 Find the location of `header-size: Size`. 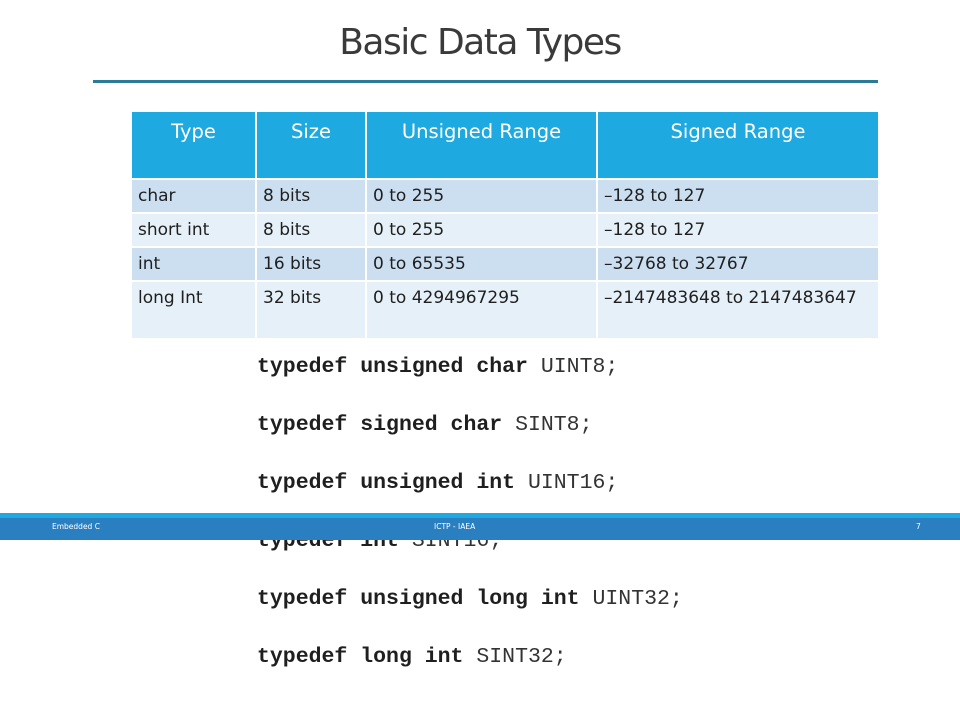

header-size: Size is located at coordinates (312, 145).